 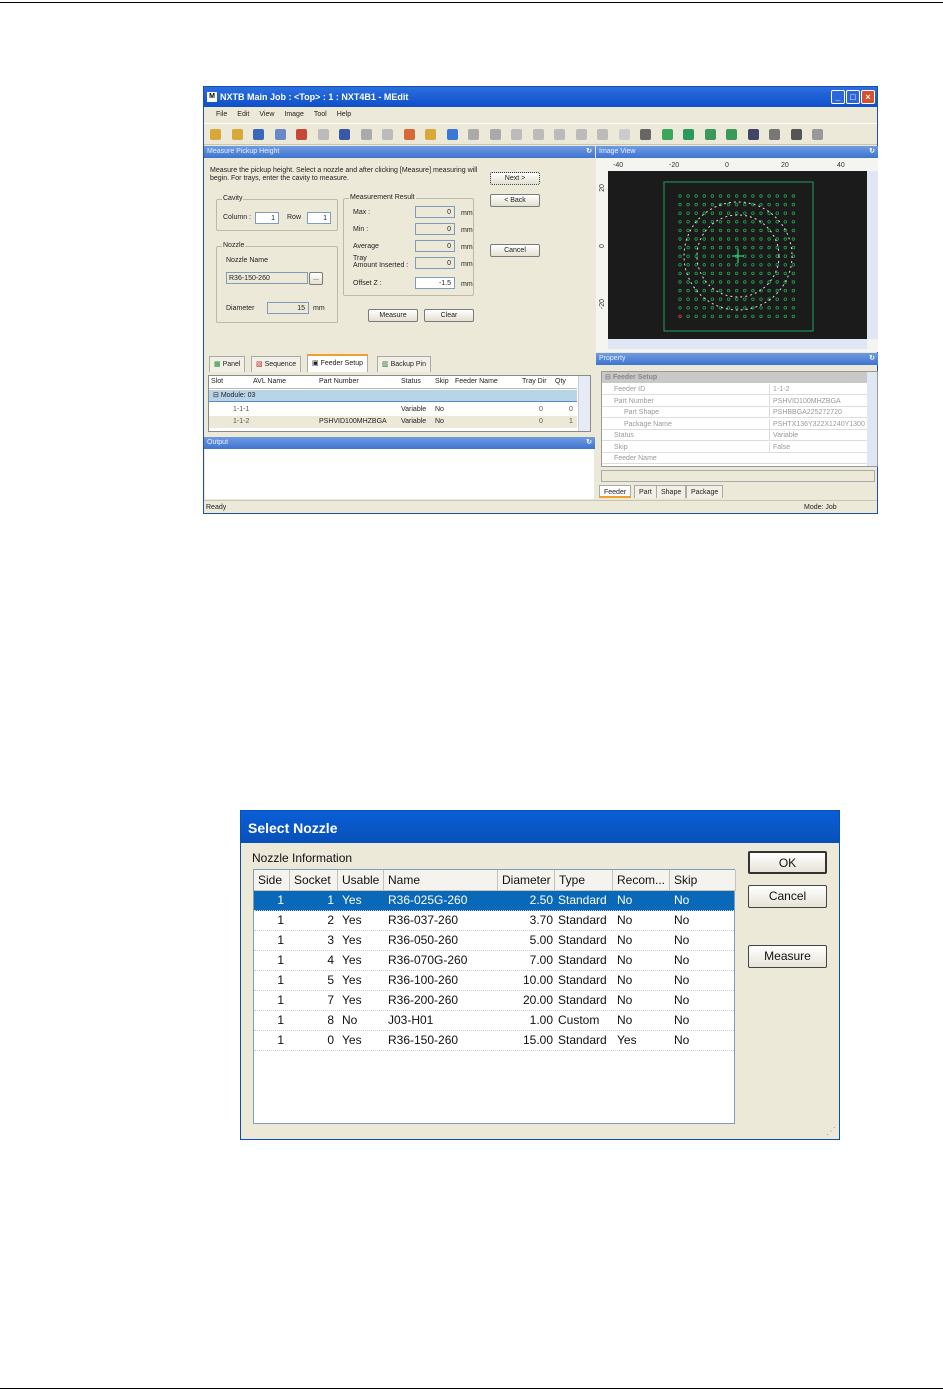 I want to click on output-area, so click(x=399, y=474).